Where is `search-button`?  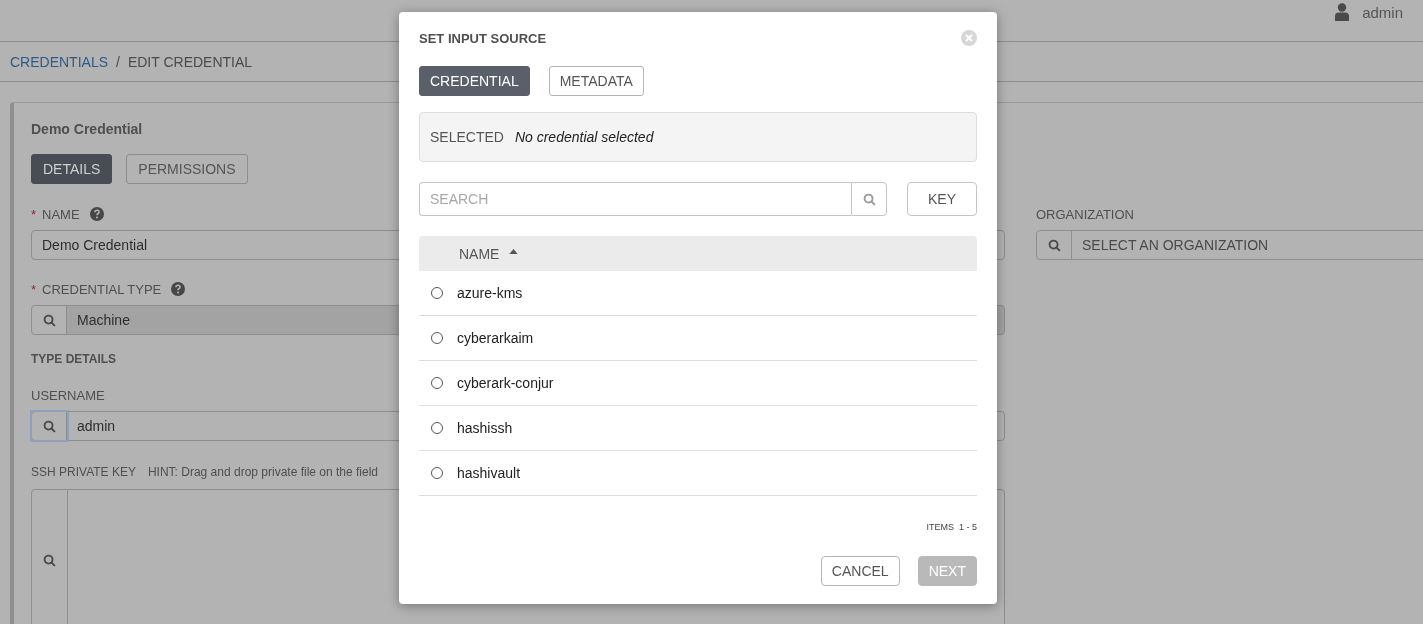 search-button is located at coordinates (869, 199).